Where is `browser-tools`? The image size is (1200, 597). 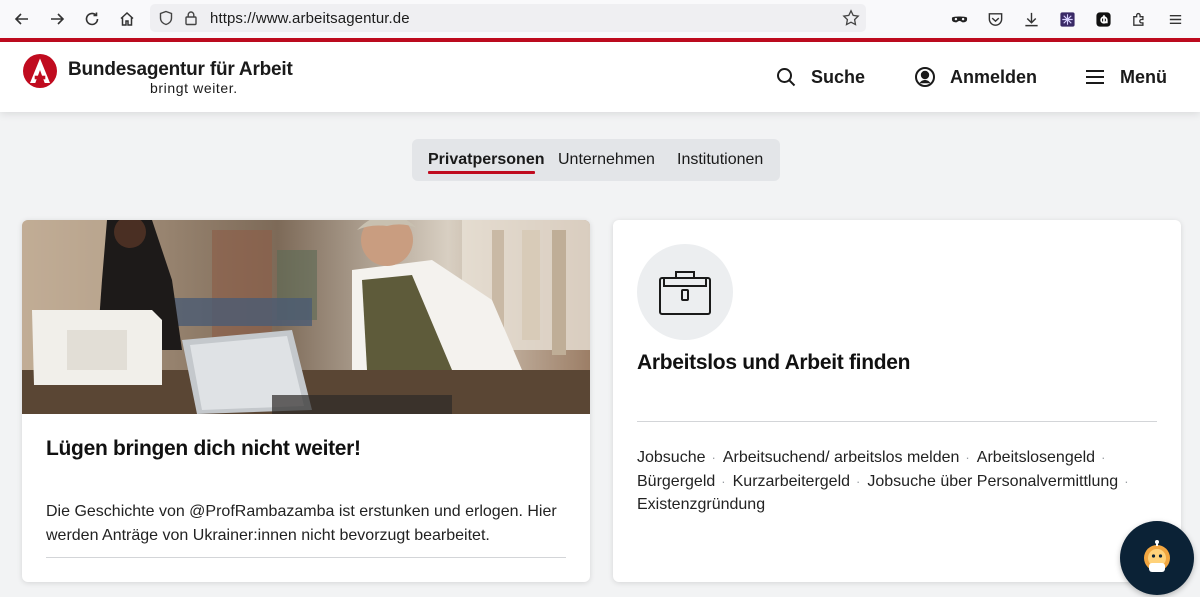 browser-tools is located at coordinates (1067, 19).